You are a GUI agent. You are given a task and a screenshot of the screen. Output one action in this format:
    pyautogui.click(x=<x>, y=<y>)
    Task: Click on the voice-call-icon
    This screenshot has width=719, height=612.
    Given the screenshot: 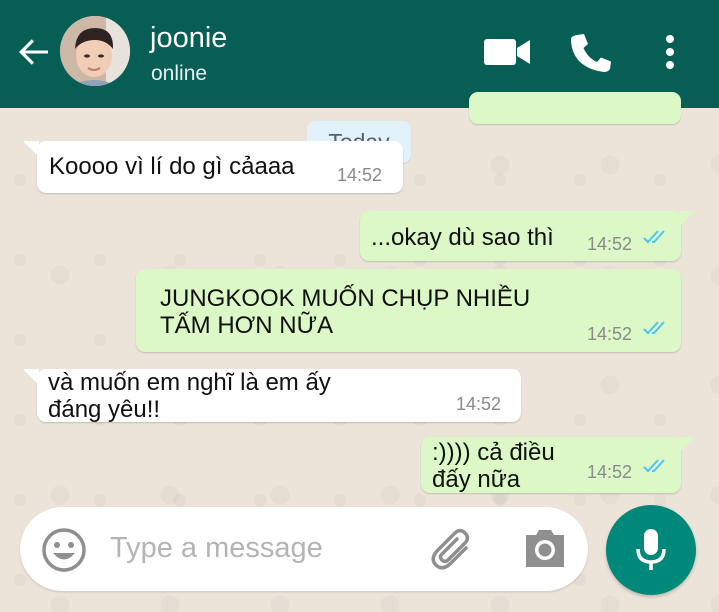 What is the action you would take?
    pyautogui.click(x=591, y=52)
    